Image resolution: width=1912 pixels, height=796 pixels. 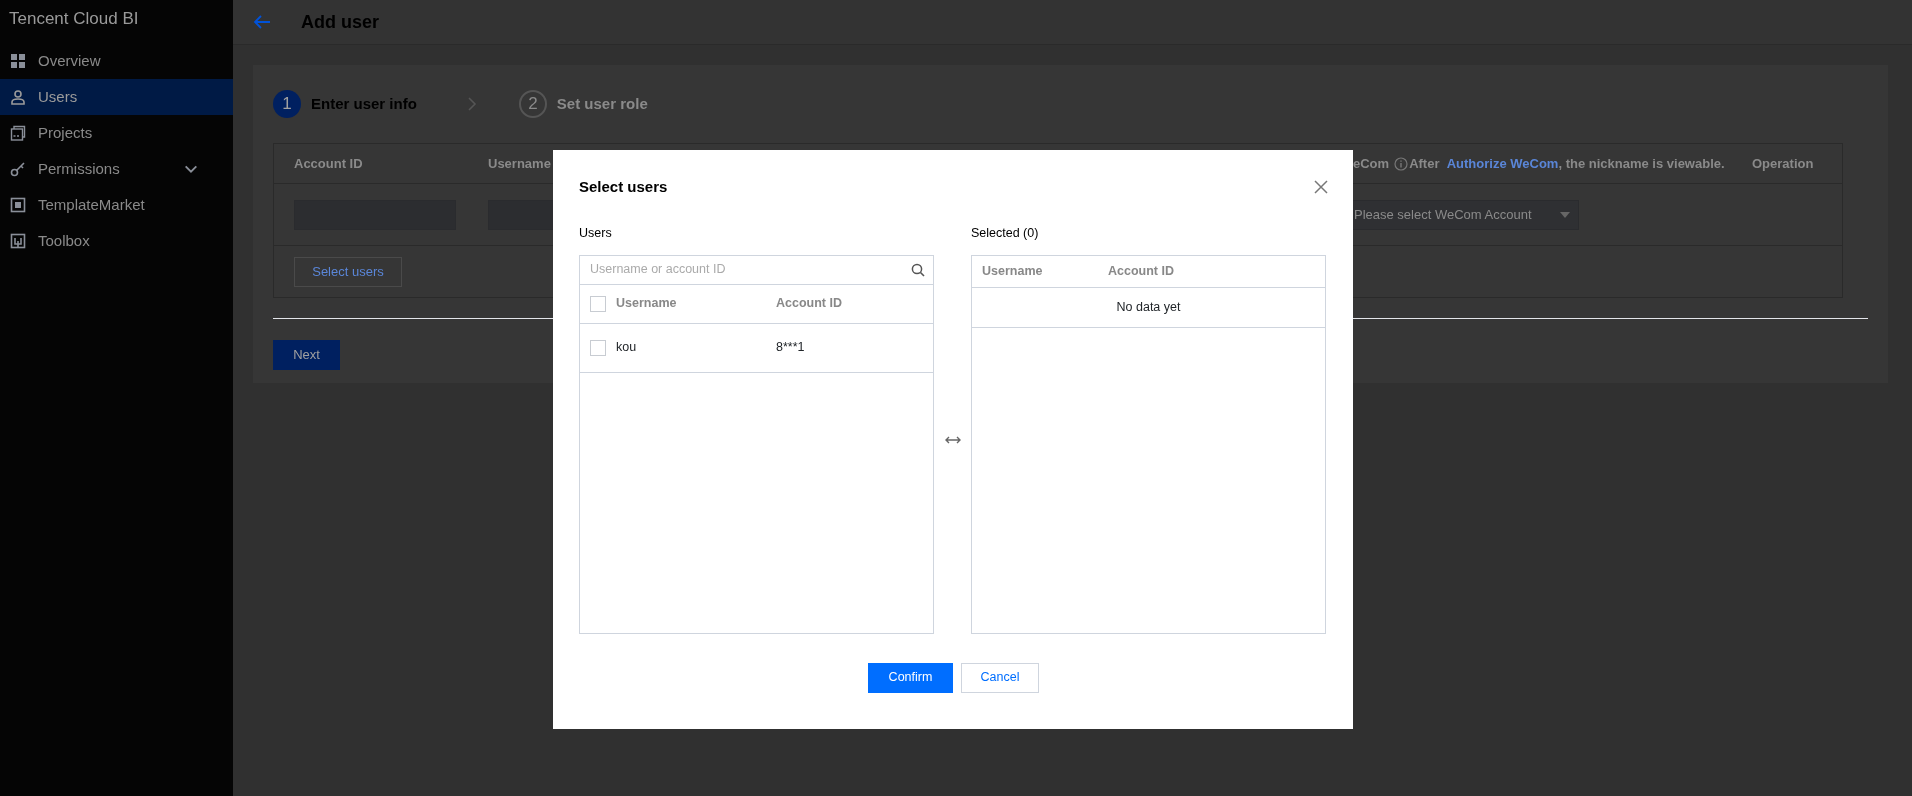 What do you see at coordinates (18, 205) in the screenshot?
I see `template-icon` at bounding box center [18, 205].